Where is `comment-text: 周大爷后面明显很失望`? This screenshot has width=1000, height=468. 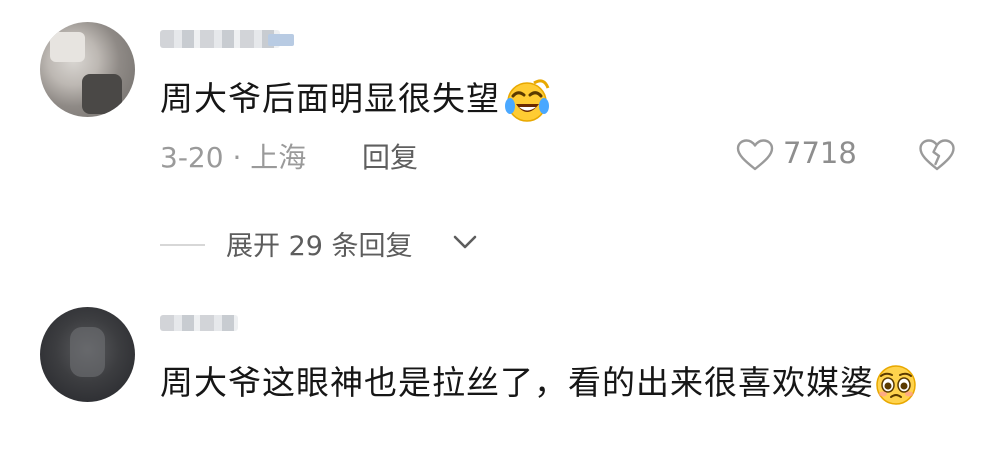
comment-text: 周大爷后面明显很失望 is located at coordinates (355, 100).